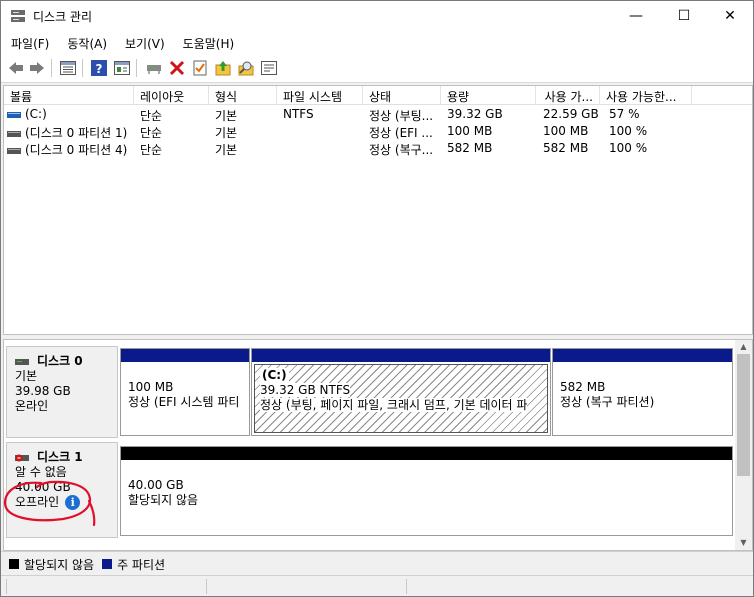 The image size is (754, 597). Describe the element at coordinates (402, 95) in the screenshot. I see `column-header-status: 상태` at that location.